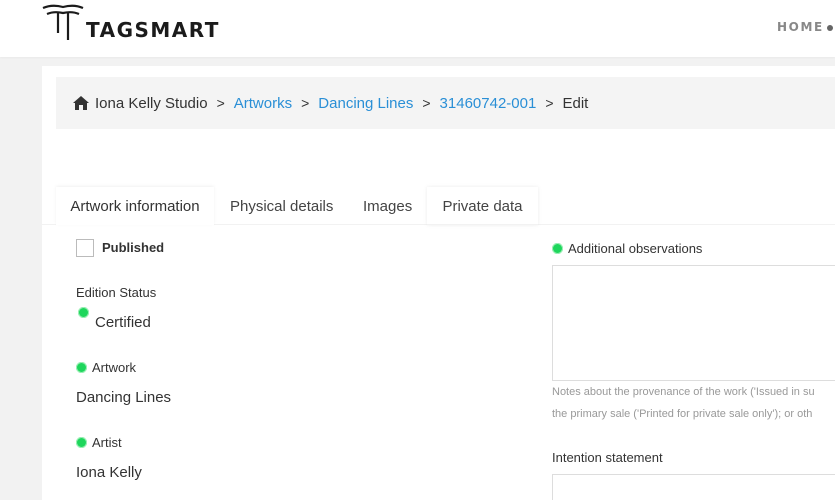 This screenshot has height=500, width=835. Describe the element at coordinates (693, 323) in the screenshot. I see `additional-observations-textarea` at that location.